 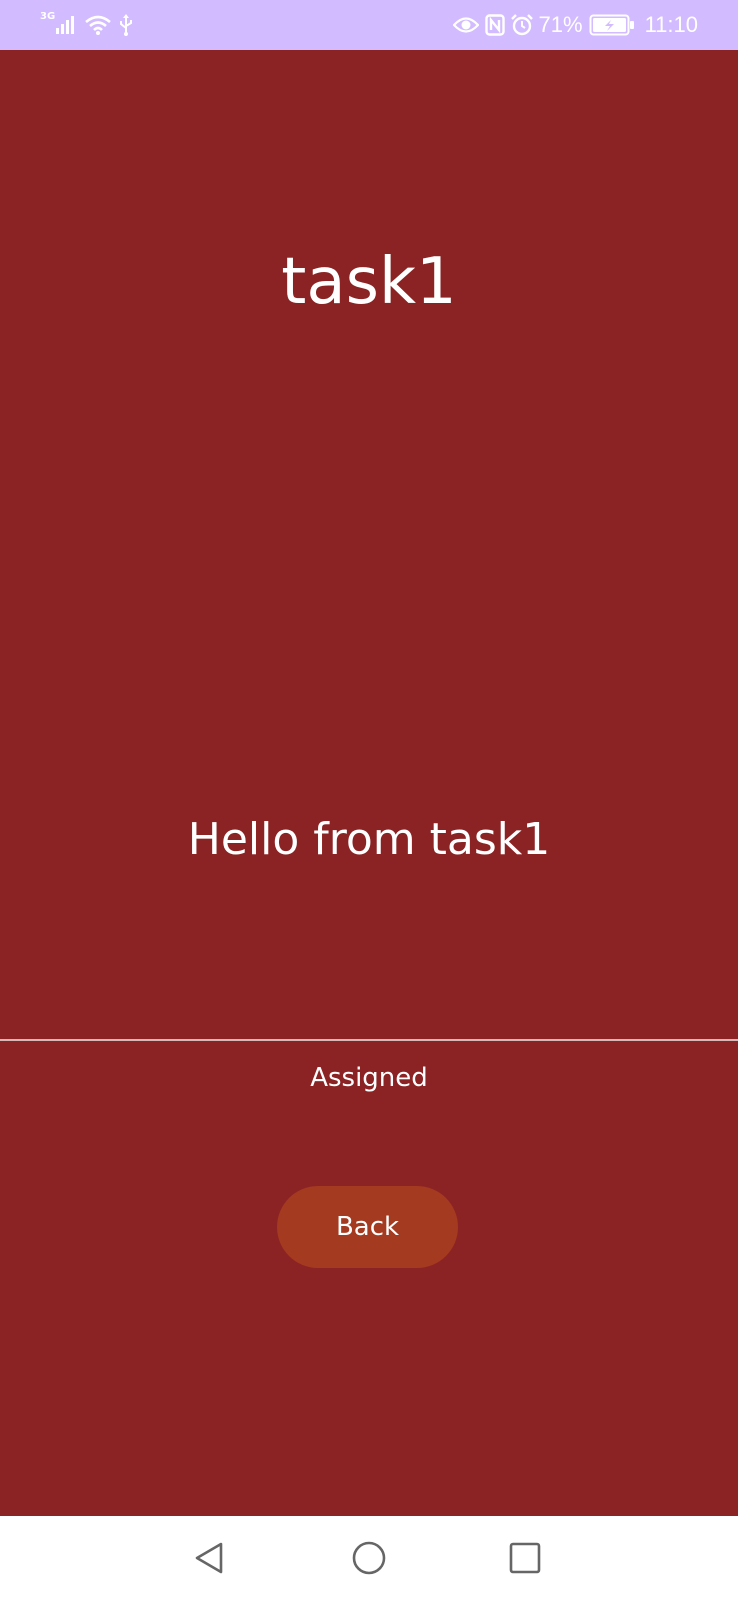 I want to click on nav-recents-button, so click(x=525, y=1558).